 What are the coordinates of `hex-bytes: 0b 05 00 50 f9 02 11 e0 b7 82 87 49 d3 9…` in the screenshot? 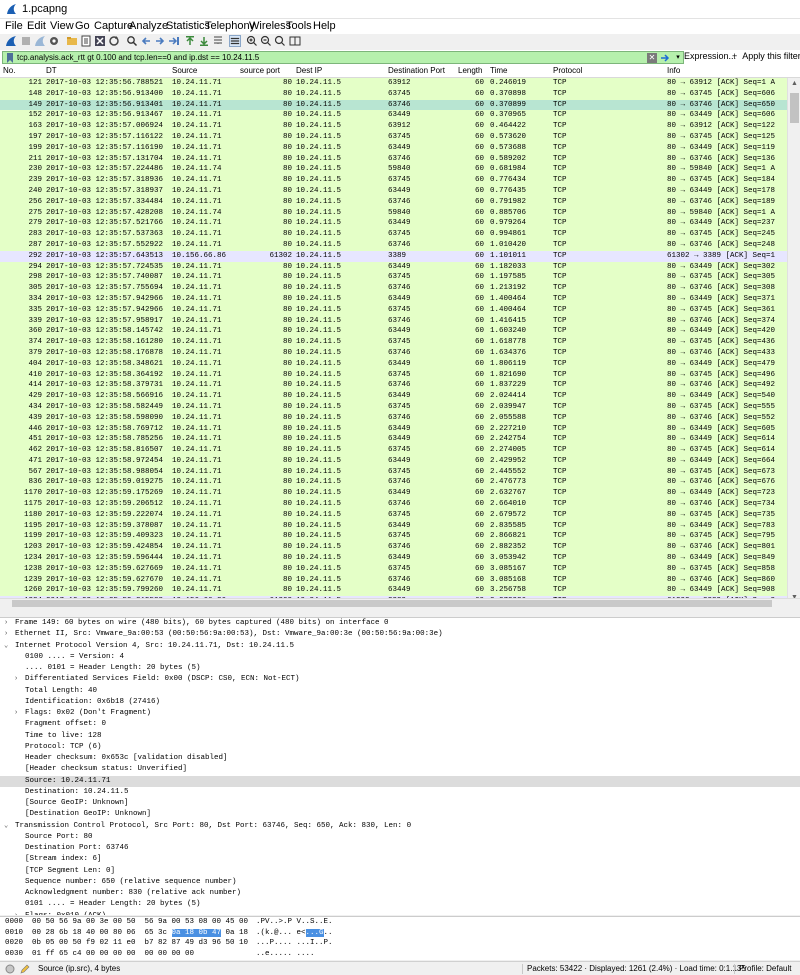 It's located at (140, 943).